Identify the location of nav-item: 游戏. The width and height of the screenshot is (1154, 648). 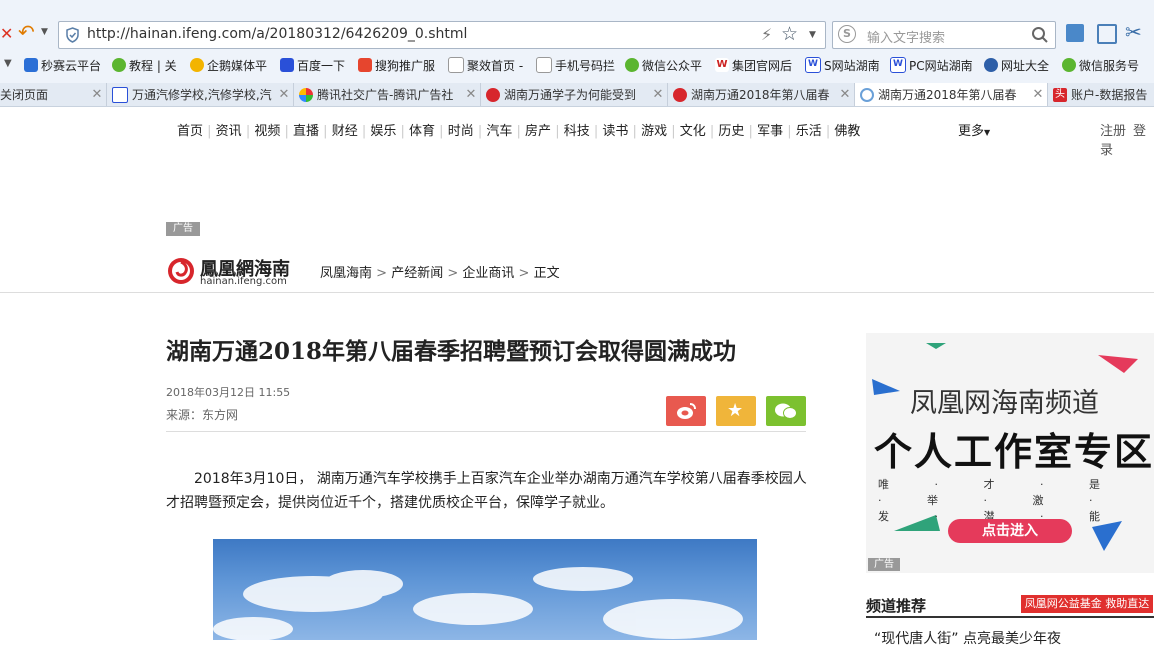
(654, 131).